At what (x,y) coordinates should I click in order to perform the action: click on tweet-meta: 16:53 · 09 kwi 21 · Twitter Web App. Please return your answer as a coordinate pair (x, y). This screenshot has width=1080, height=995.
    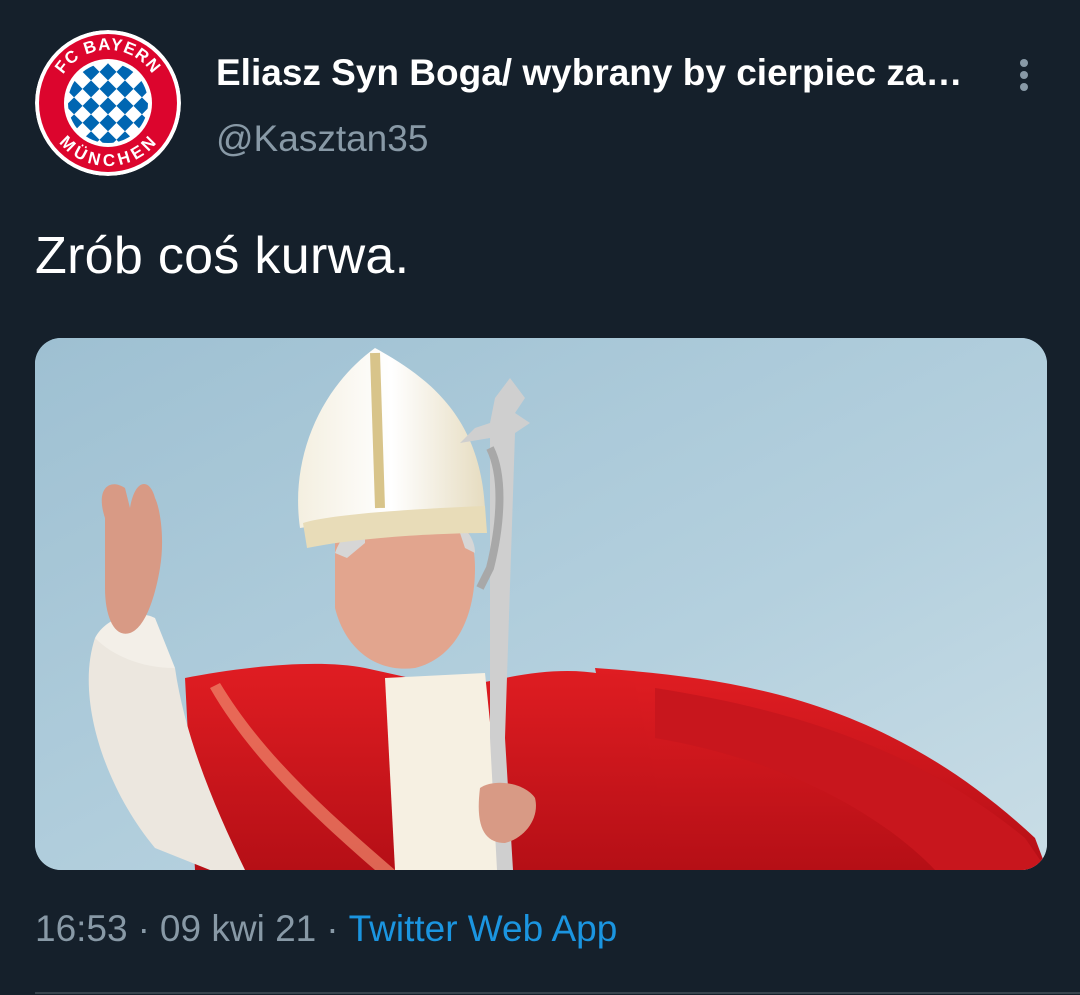
    Looking at the image, I should click on (326, 929).